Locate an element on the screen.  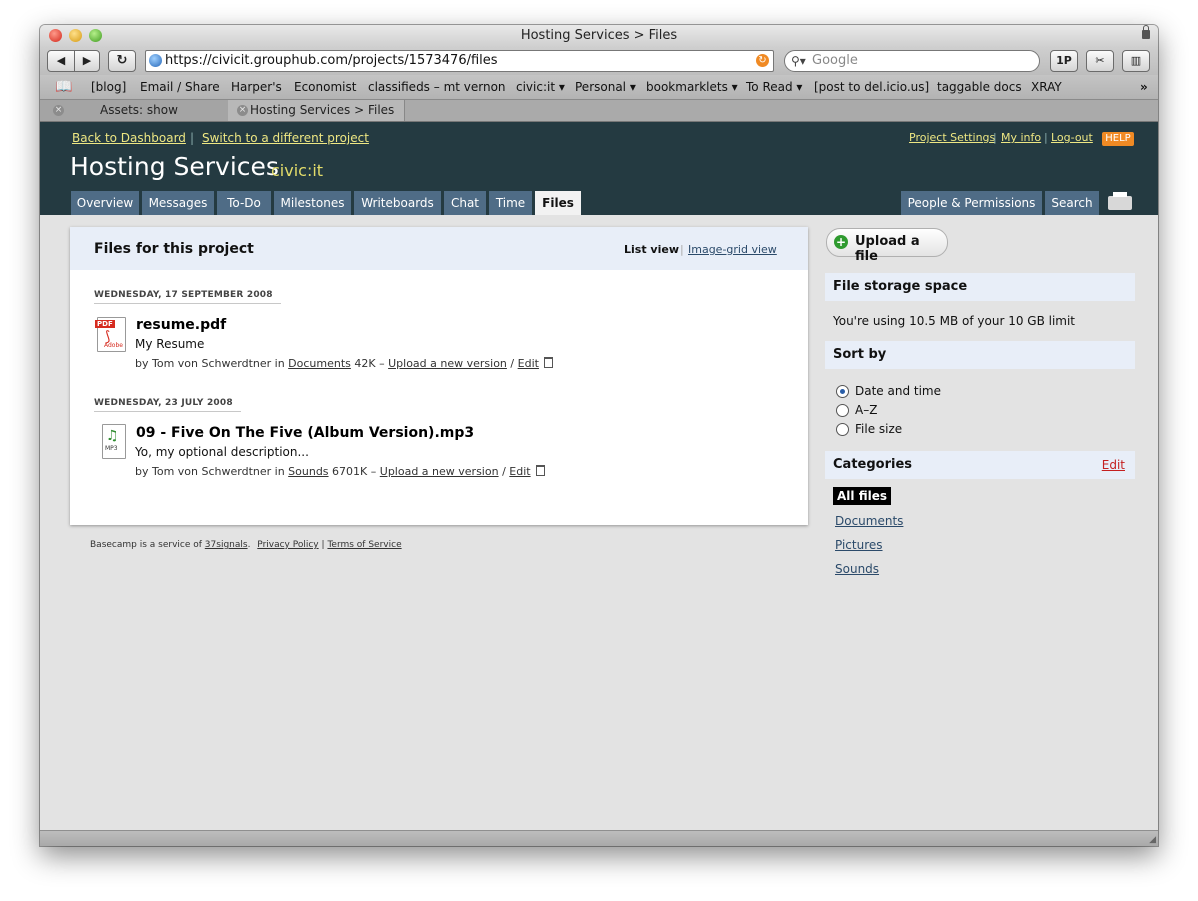
category-sounds-link: Sounds is located at coordinates (857, 569).